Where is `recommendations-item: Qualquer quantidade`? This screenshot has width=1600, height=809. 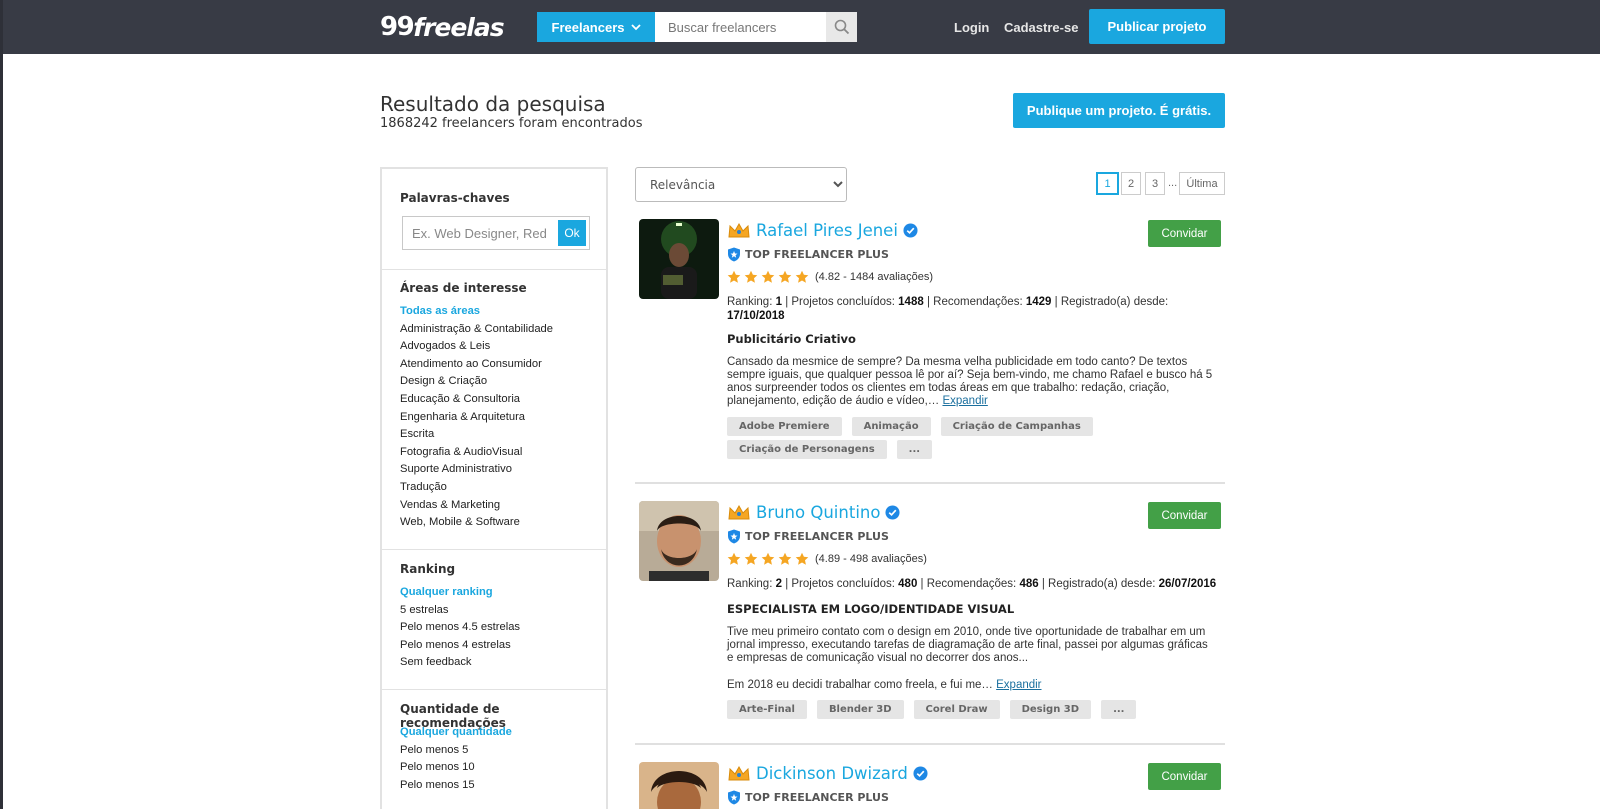
recommendations-item: Qualquer quantidade is located at coordinates (456, 733).